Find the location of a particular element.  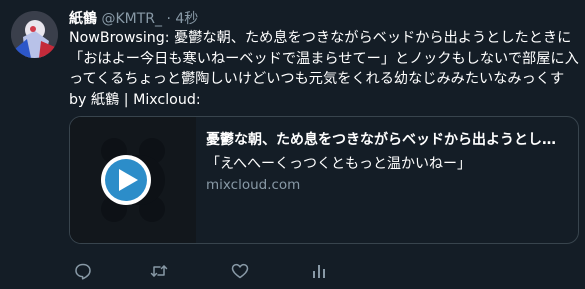

card-thumbnail is located at coordinates (133, 180).